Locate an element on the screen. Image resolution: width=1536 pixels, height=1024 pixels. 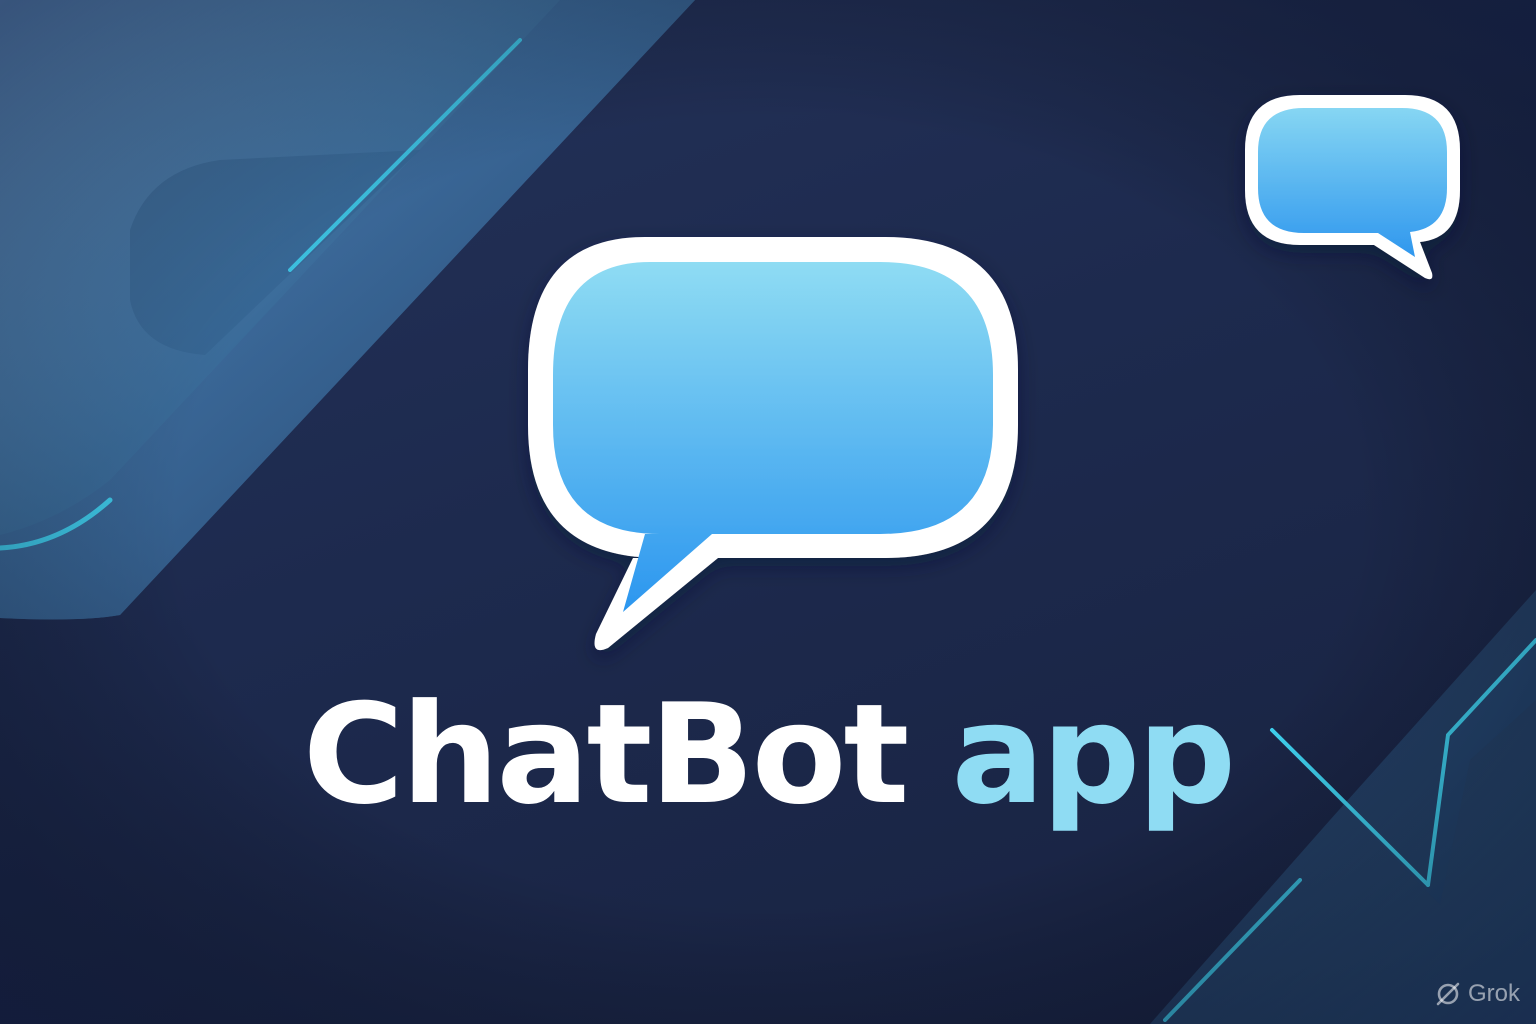
title-accent-text: app is located at coordinates (1093, 754).